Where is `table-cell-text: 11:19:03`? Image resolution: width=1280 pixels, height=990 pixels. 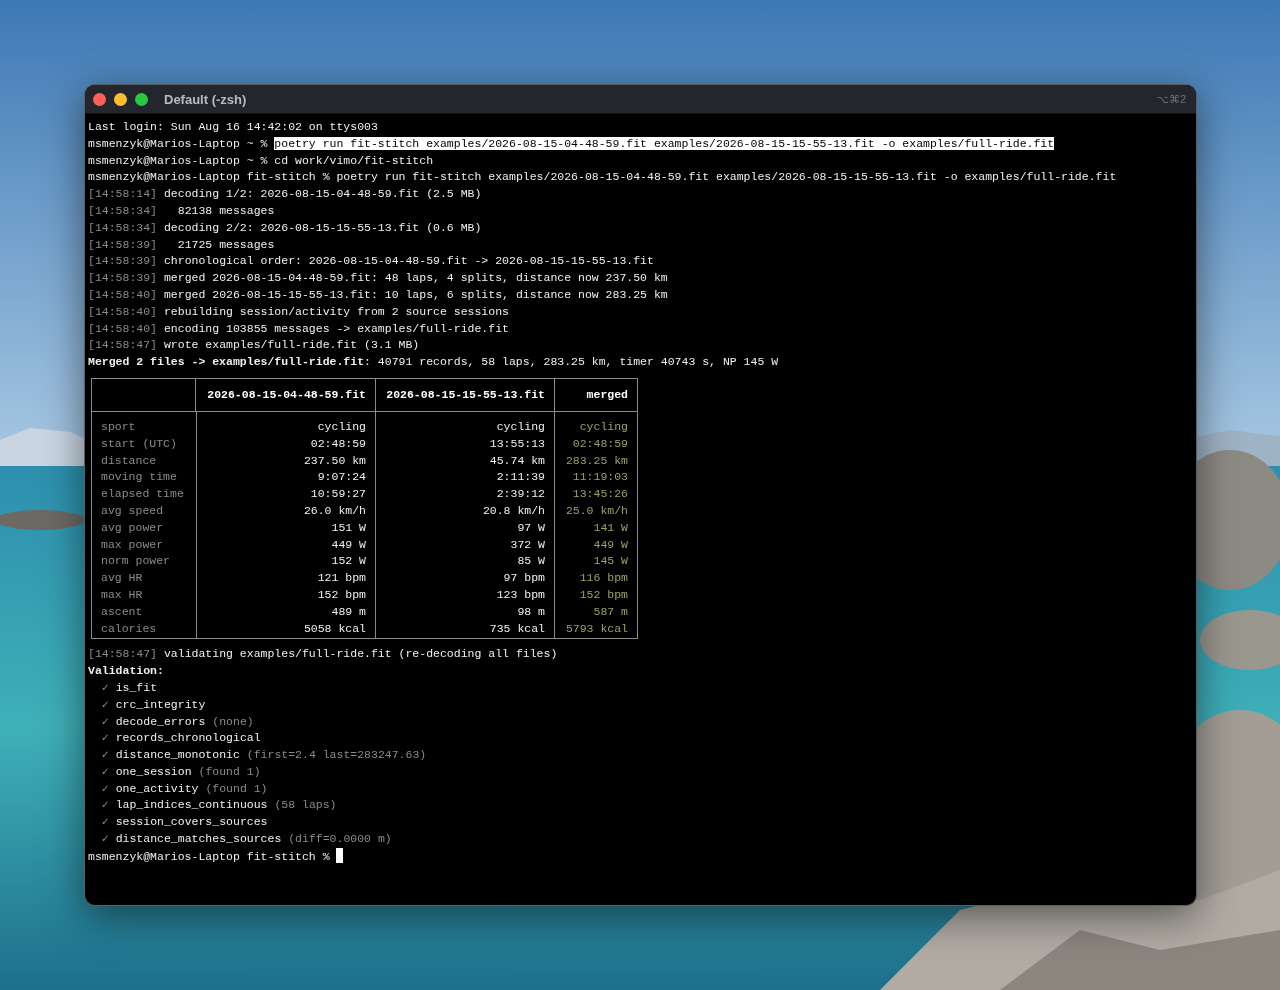
table-cell-text: 11:19:03 is located at coordinates (599, 477).